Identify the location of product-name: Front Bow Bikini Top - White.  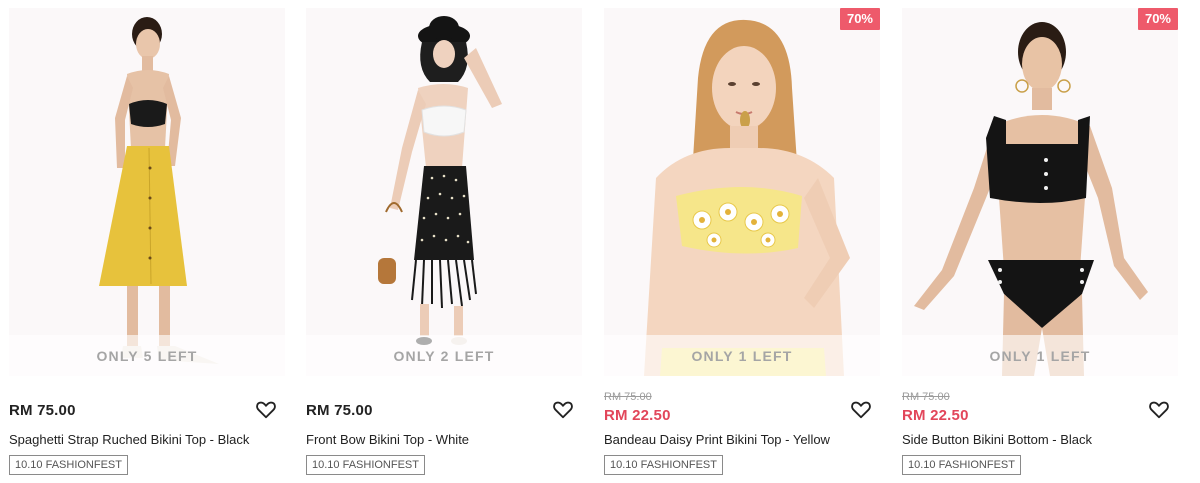
(387, 439).